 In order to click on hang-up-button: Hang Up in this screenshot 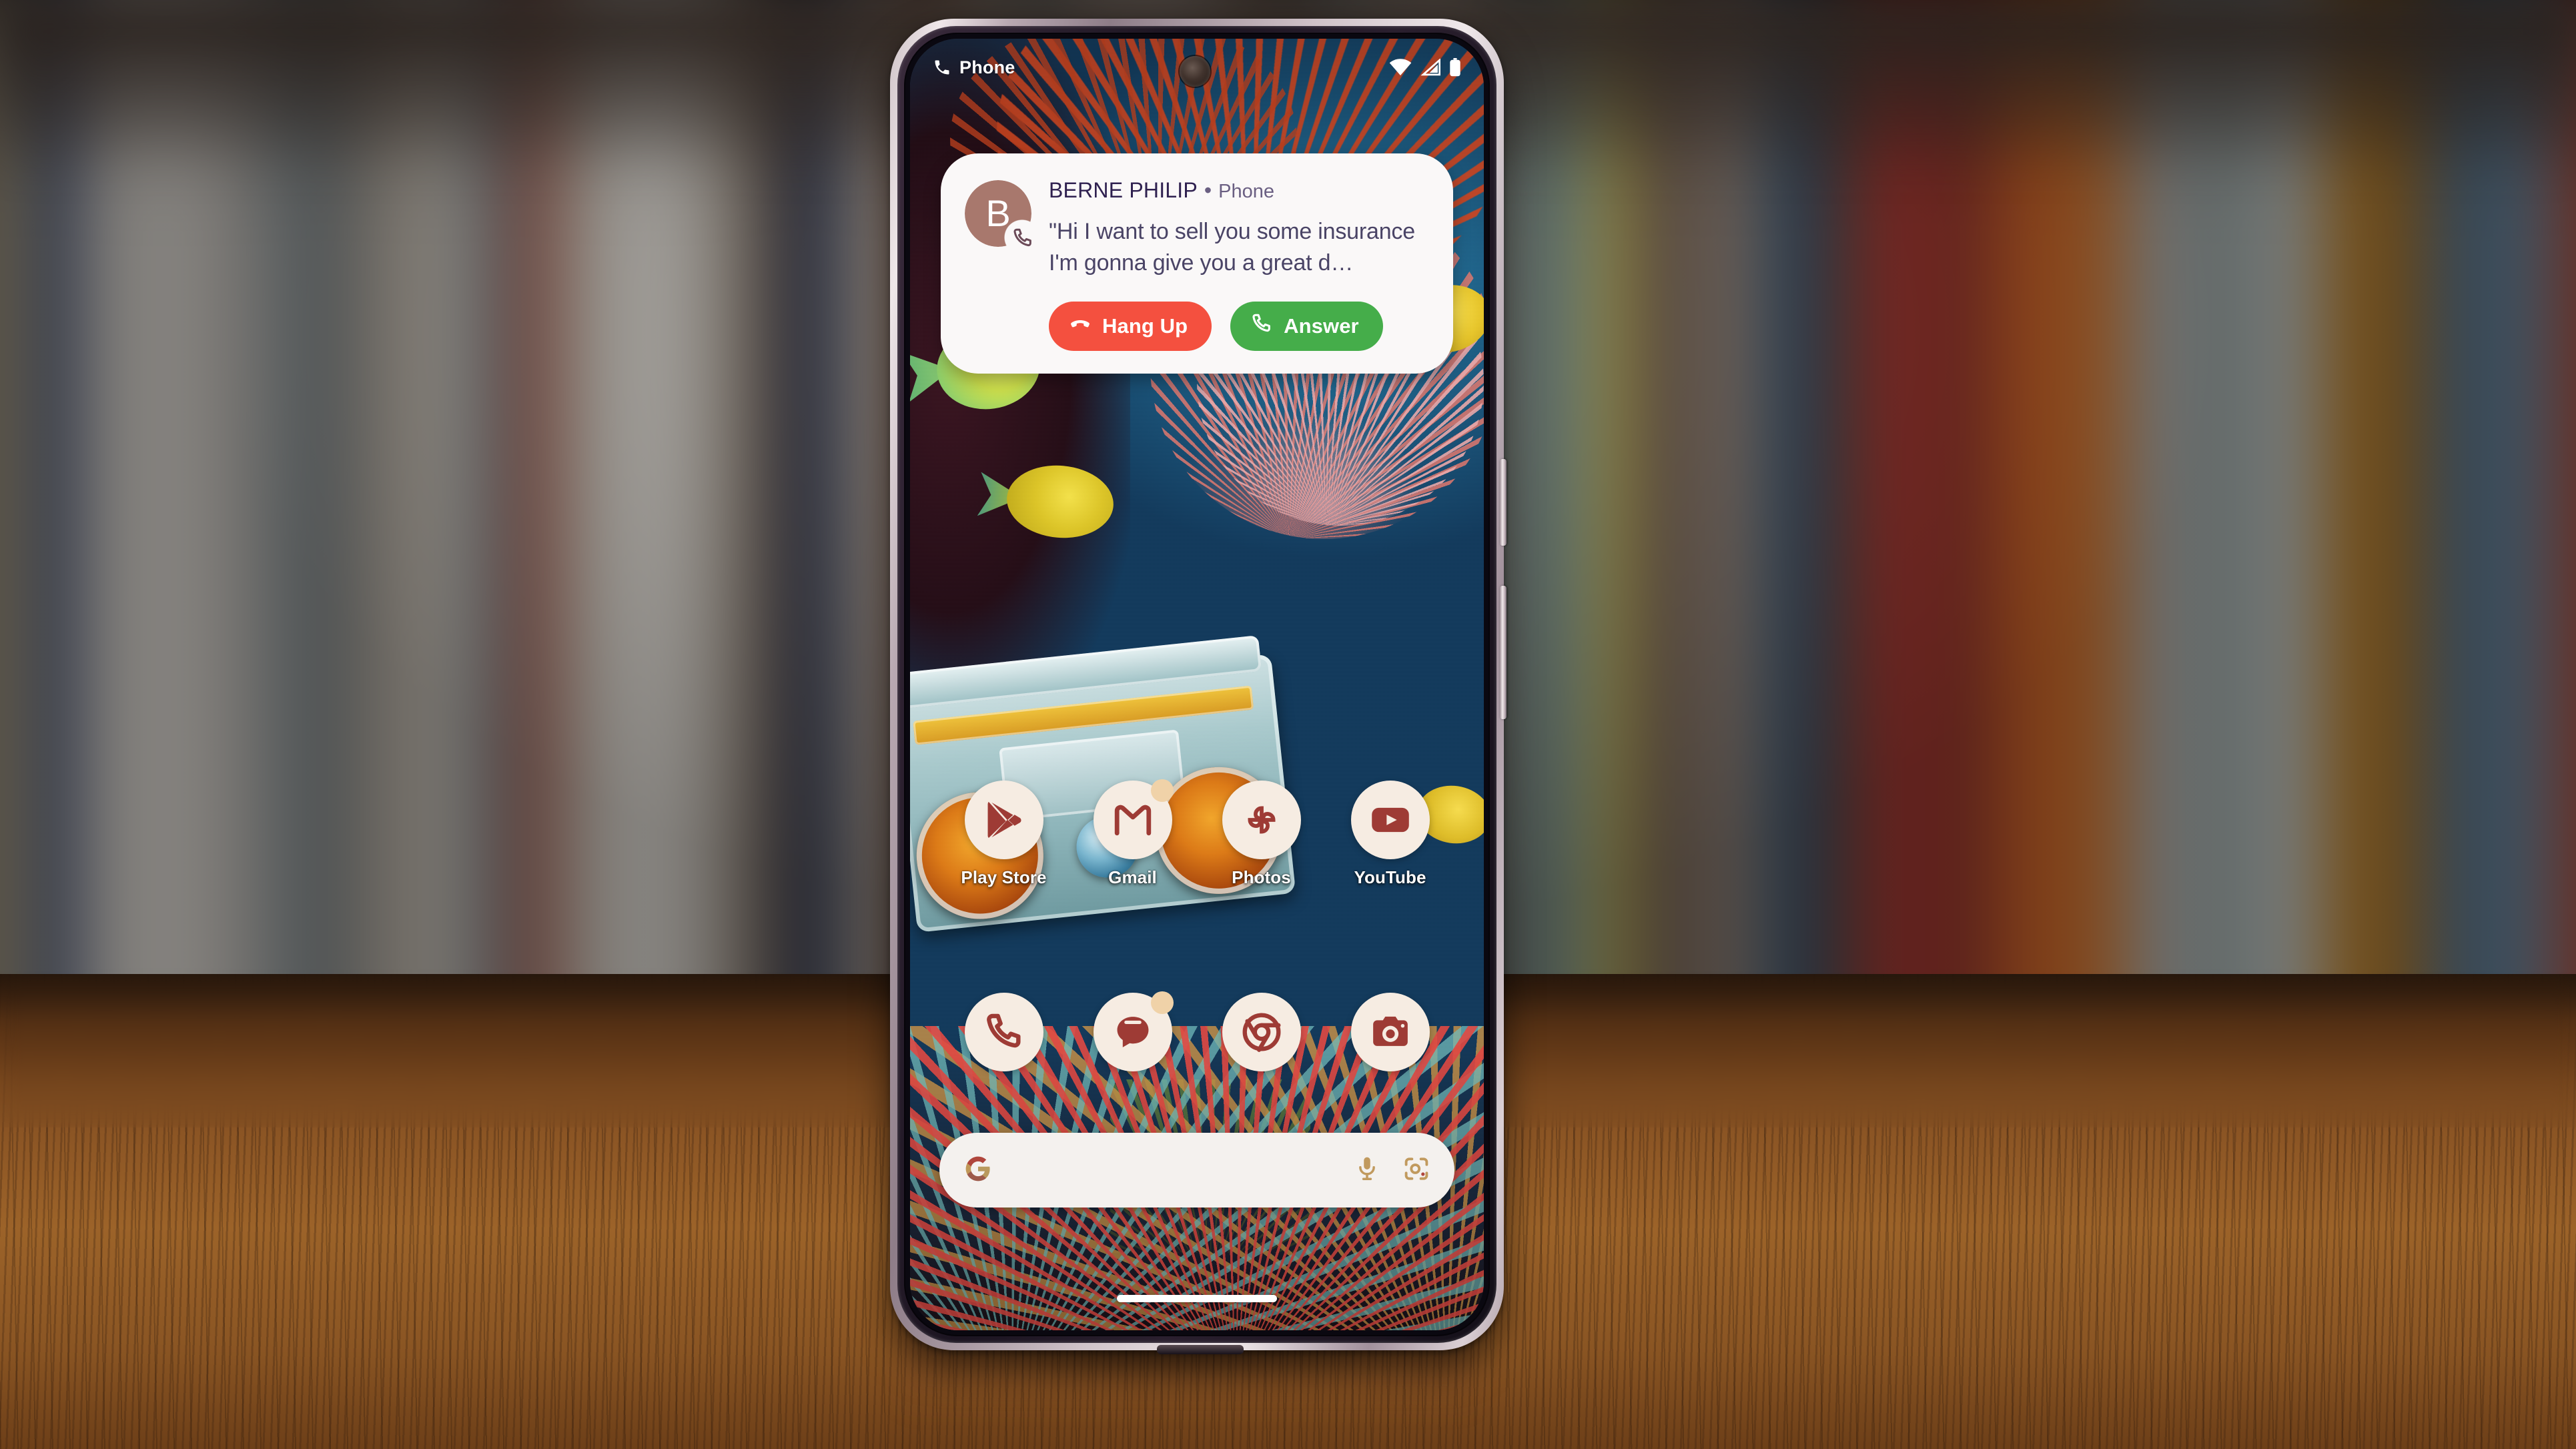, I will do `click(1130, 326)`.